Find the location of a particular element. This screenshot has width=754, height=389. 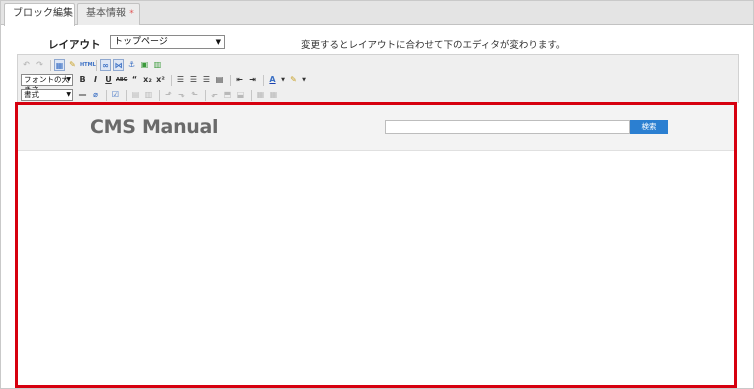

search-button: 検索 is located at coordinates (649, 127).